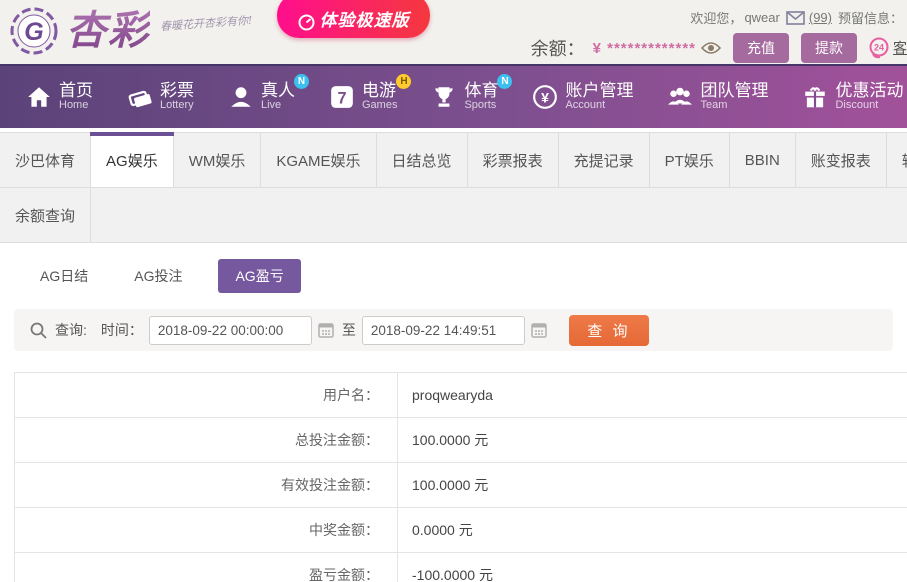  I want to click on nav-label-en: Live, so click(271, 105).